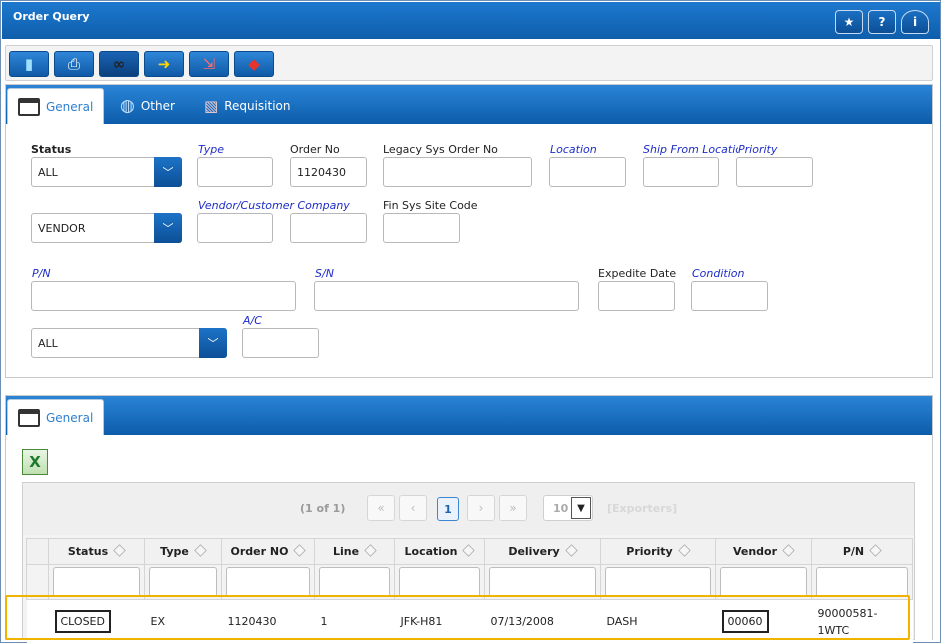 Image resolution: width=941 pixels, height=643 pixels. I want to click on filter-order-no-input, so click(268, 582).